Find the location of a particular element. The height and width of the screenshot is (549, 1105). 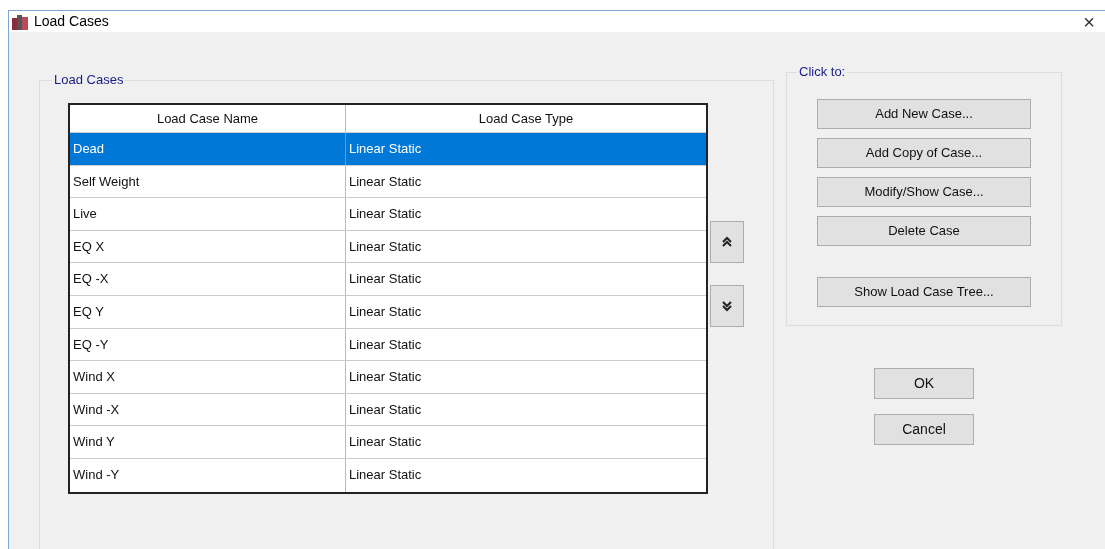

app-icon is located at coordinates (20, 21).